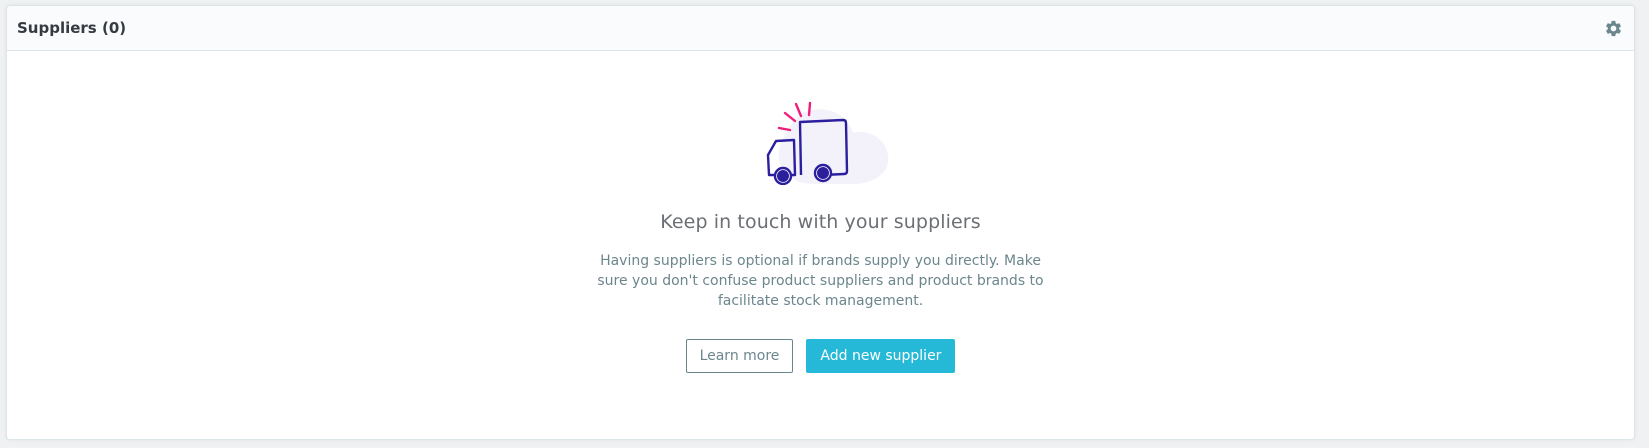  Describe the element at coordinates (827, 143) in the screenshot. I see `delivery-truck-icon` at that location.